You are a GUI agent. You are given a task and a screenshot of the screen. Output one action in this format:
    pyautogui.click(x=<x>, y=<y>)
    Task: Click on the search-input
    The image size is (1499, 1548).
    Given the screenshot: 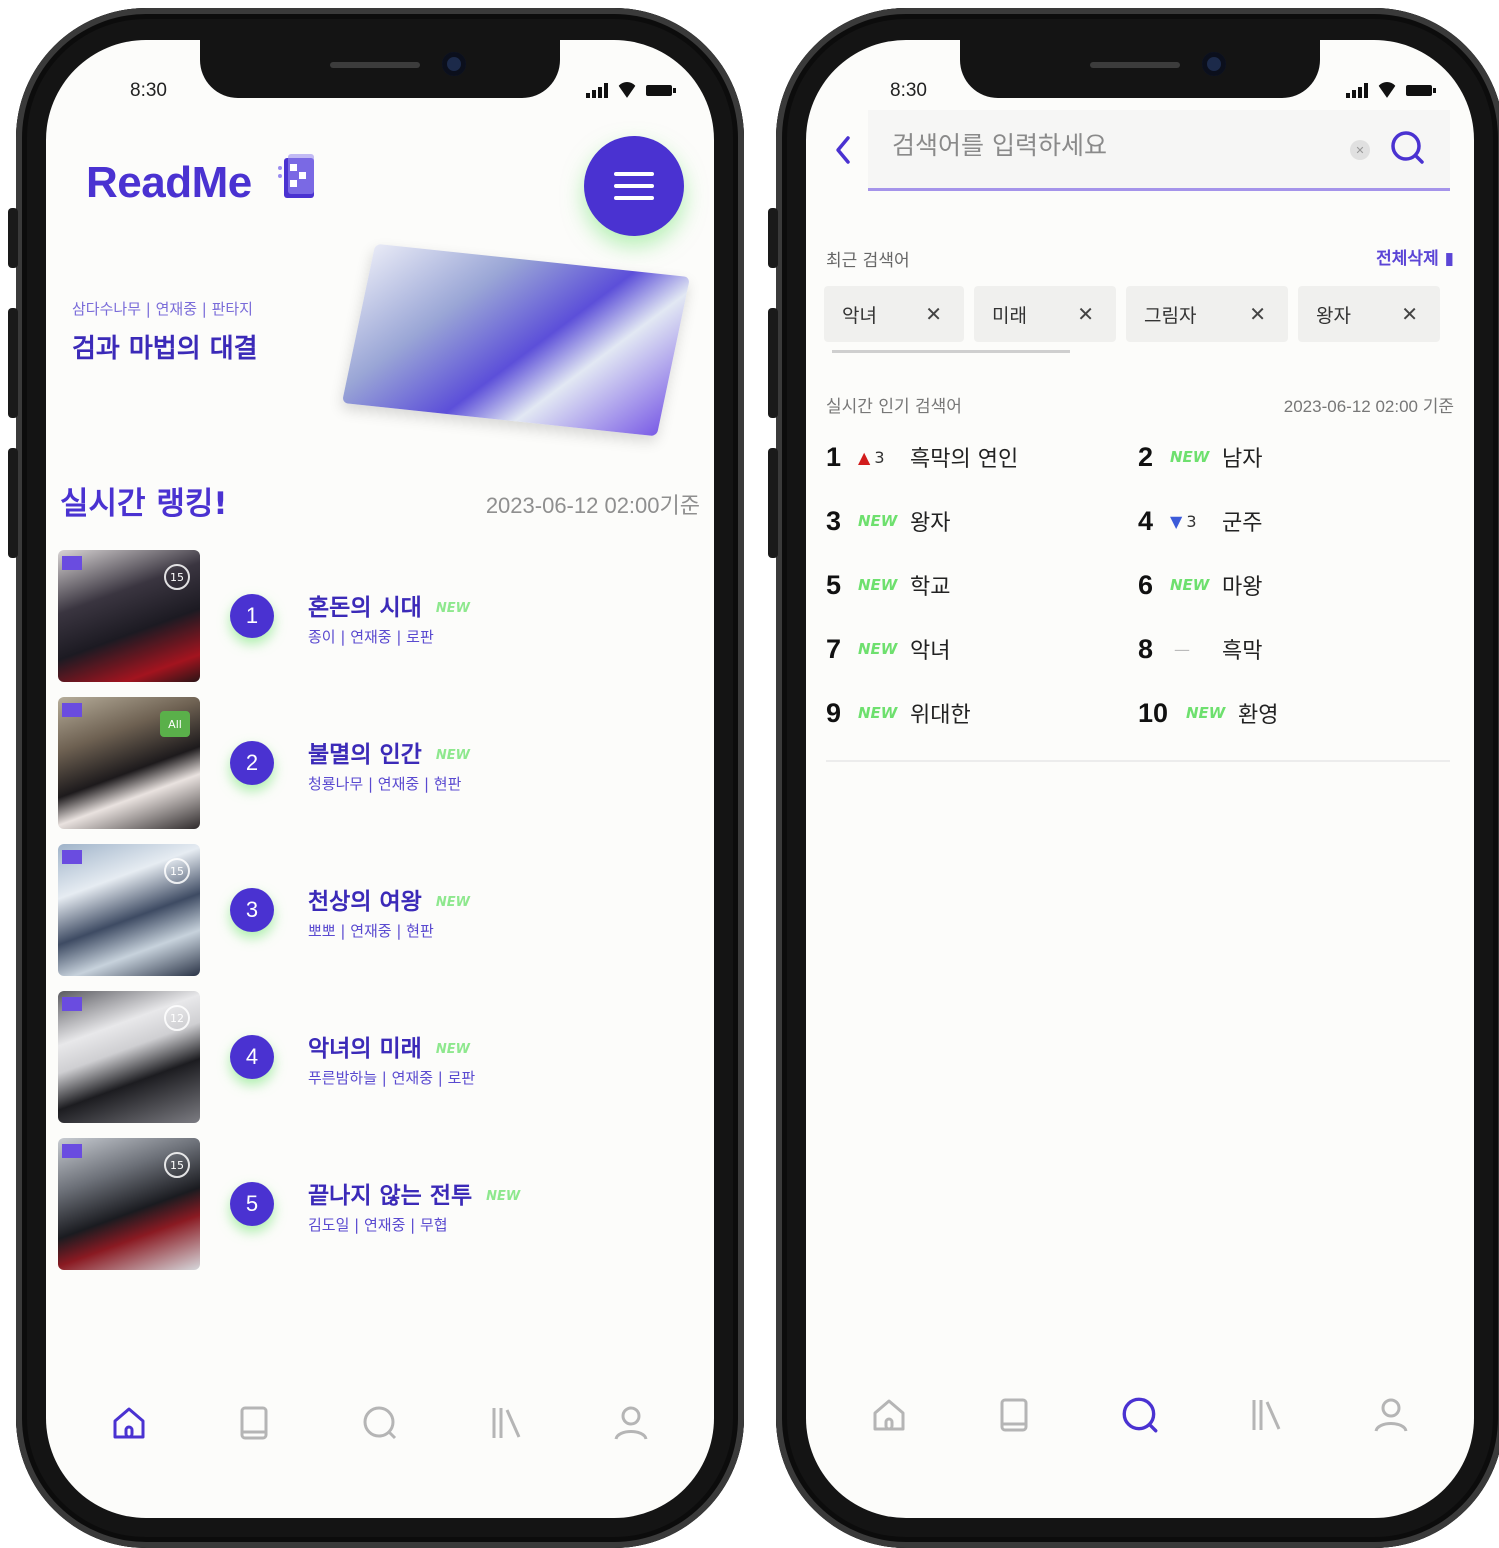 What is the action you would take?
    pyautogui.click(x=1112, y=145)
    